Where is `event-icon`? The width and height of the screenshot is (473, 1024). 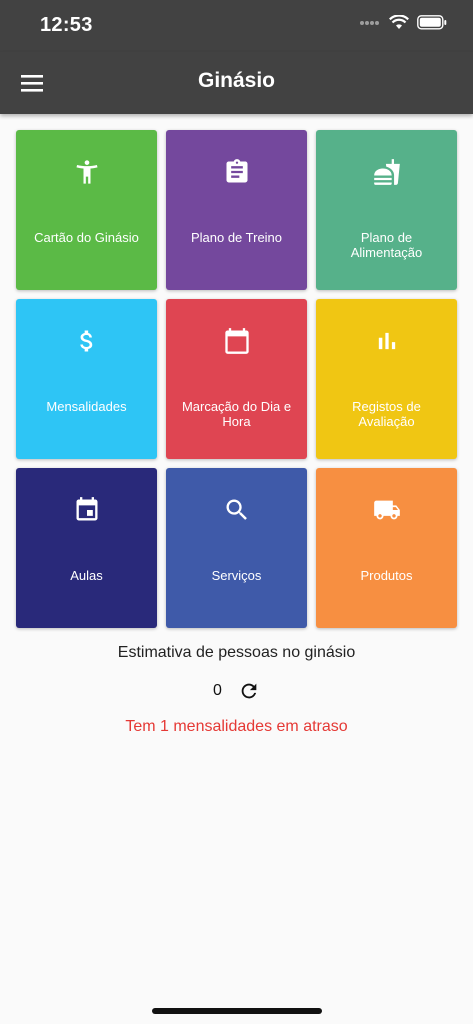 event-icon is located at coordinates (86, 509).